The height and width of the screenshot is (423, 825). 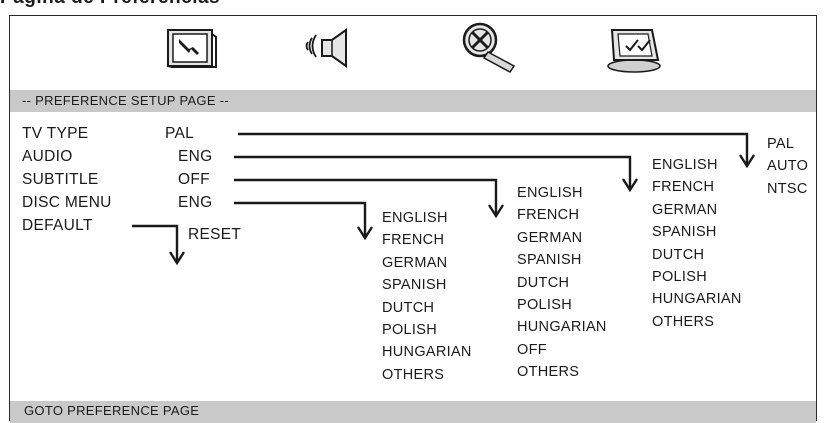 I want to click on setting-label-default: DEFAULT, so click(x=57, y=226).